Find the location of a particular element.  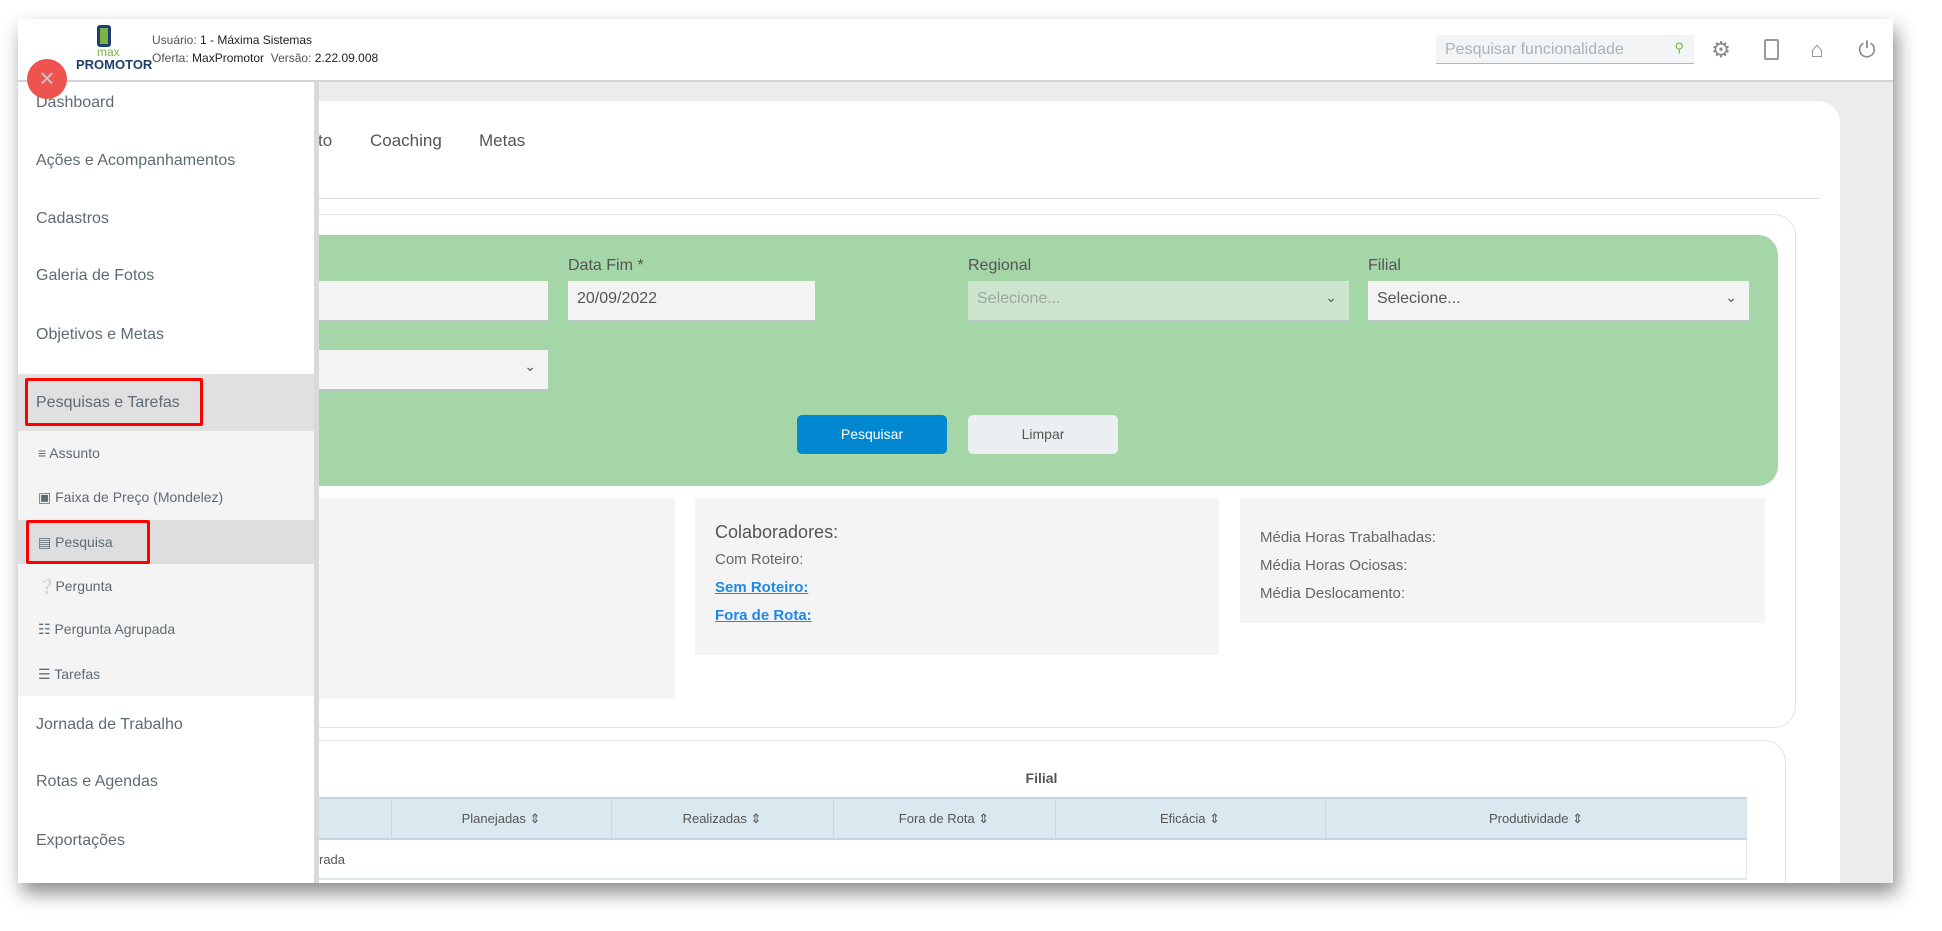

start-date-input is located at coordinates (433, 301).